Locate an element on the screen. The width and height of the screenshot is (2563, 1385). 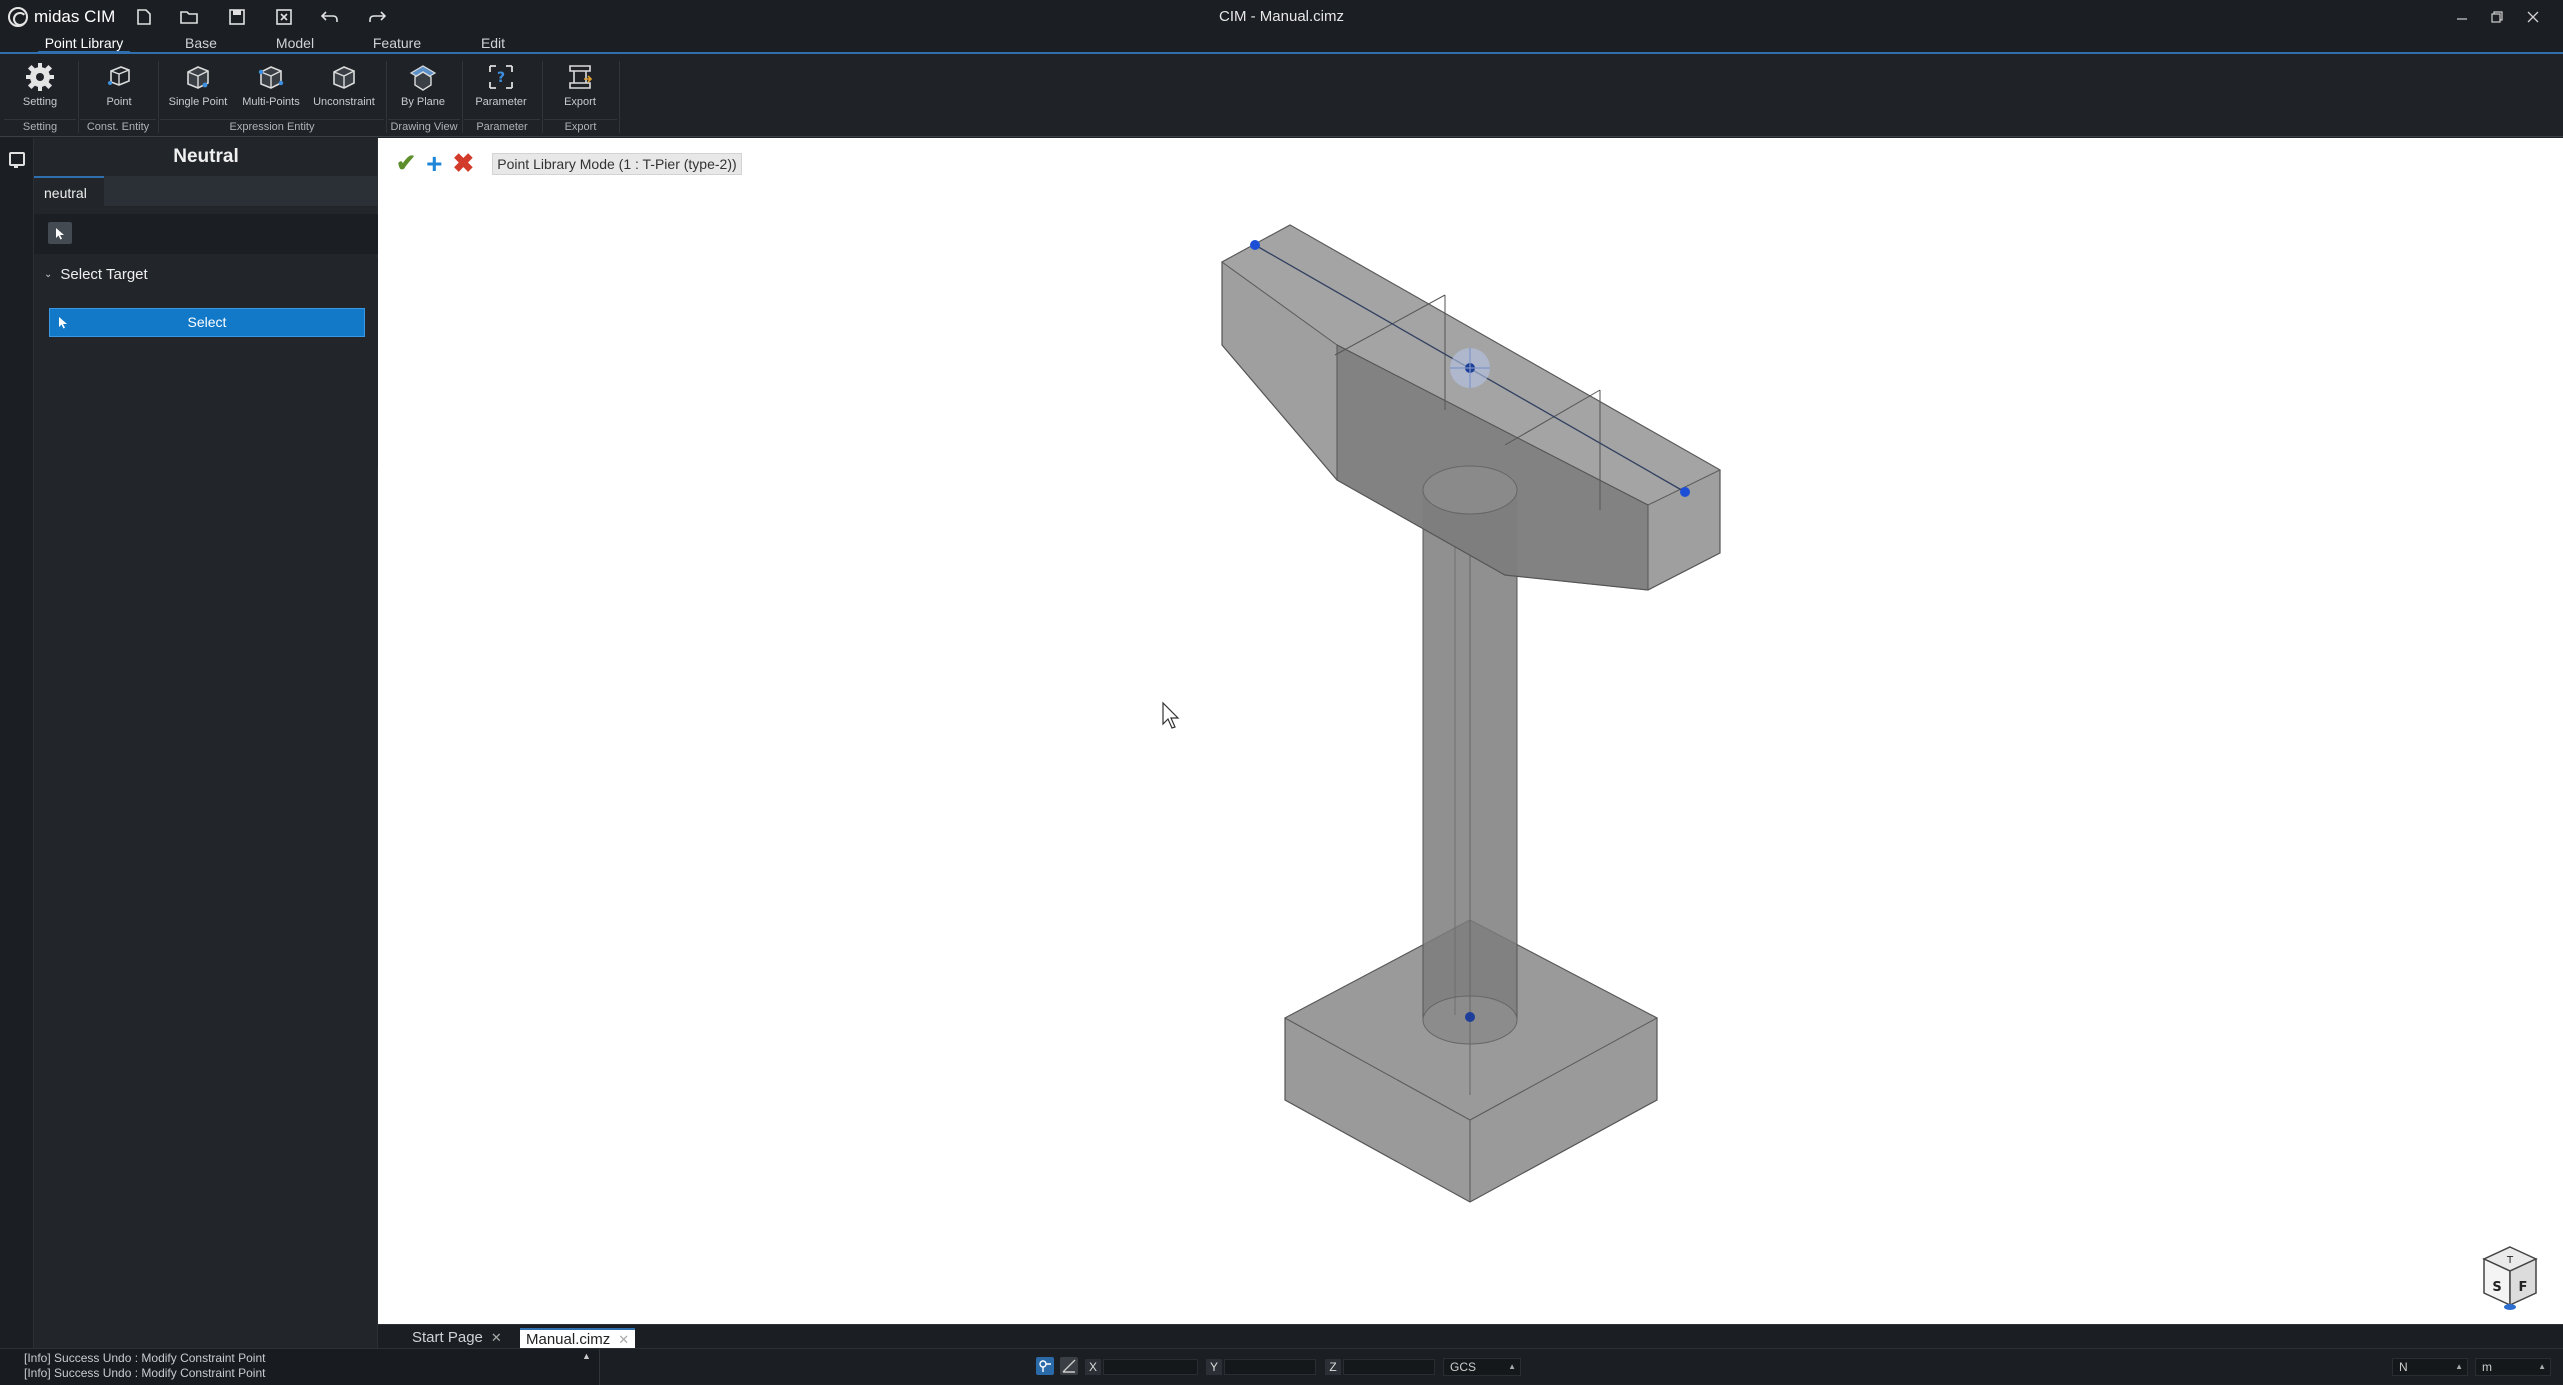
single-point-label: Single Point is located at coordinates (198, 102).